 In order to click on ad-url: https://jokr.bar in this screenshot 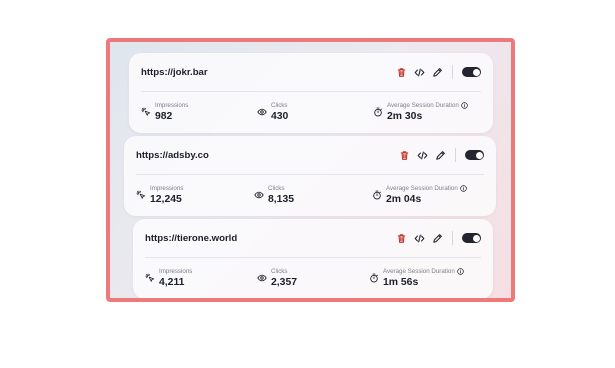, I will do `click(268, 72)`.